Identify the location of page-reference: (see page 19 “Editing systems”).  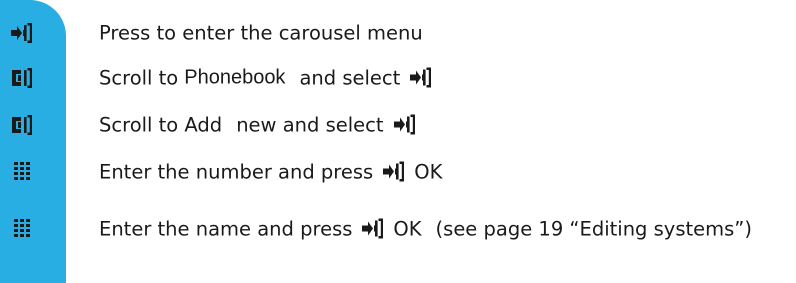
(594, 229).